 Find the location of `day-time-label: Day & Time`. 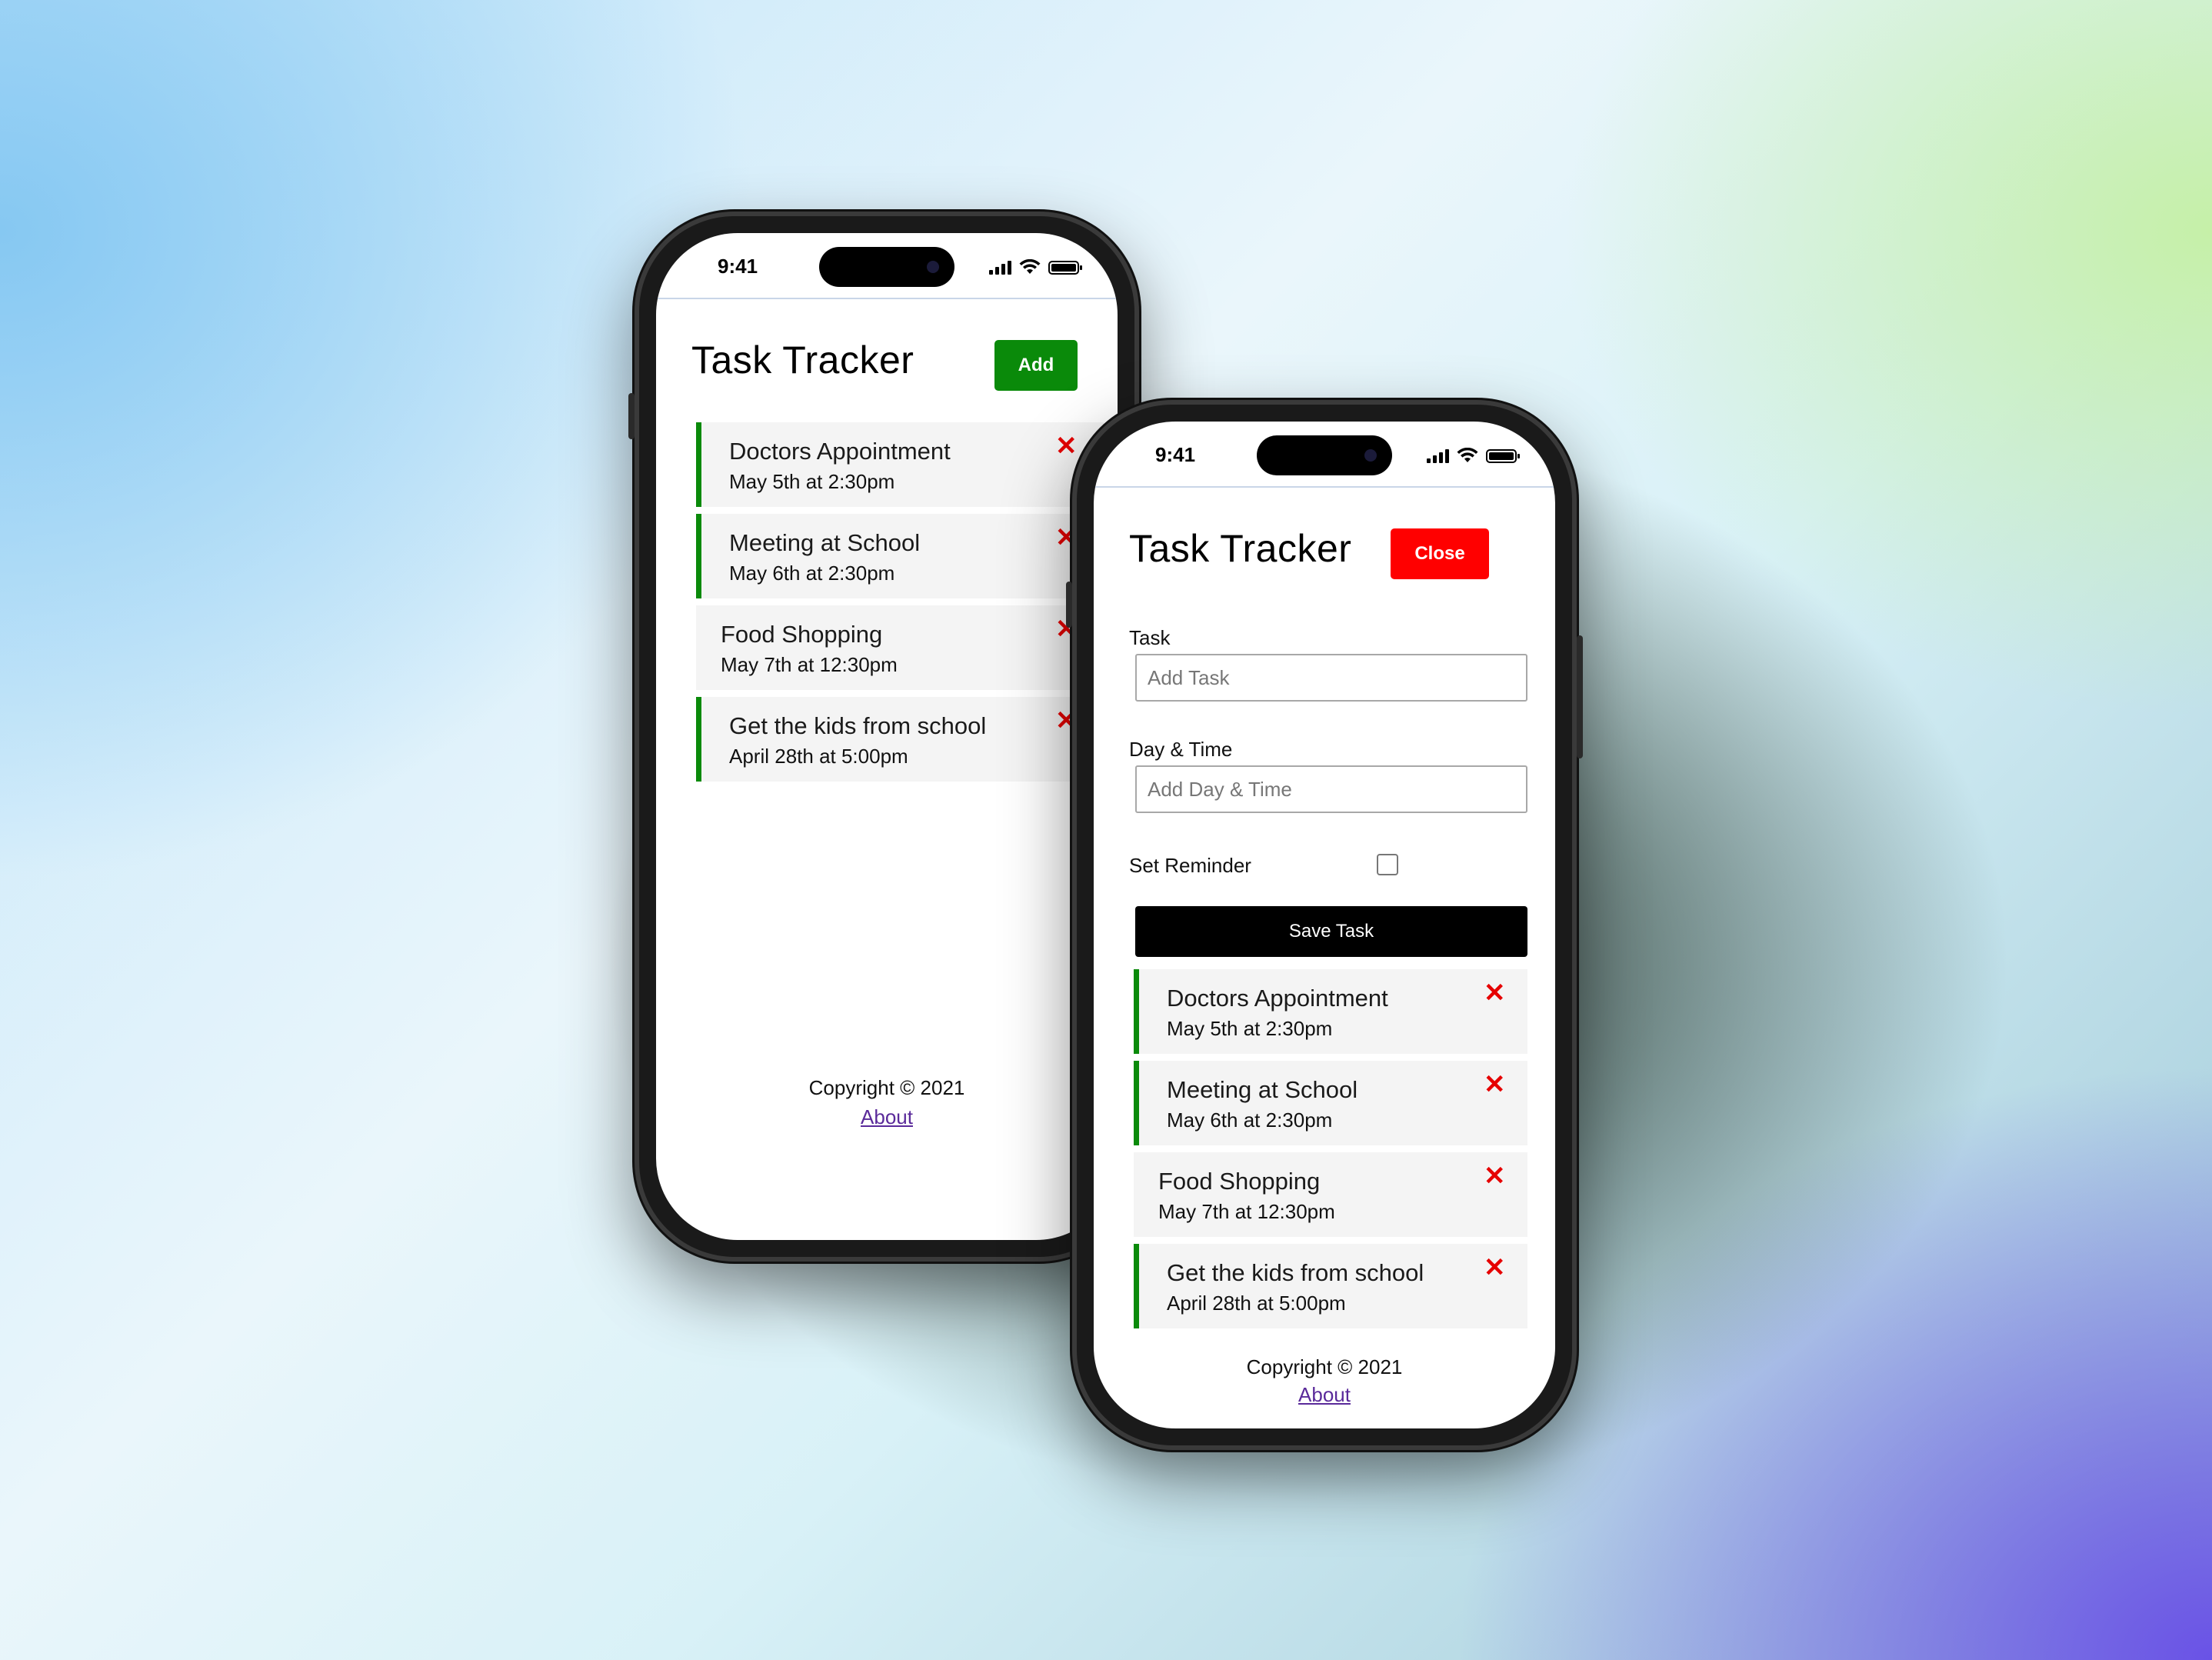

day-time-label: Day & Time is located at coordinates (1181, 750).